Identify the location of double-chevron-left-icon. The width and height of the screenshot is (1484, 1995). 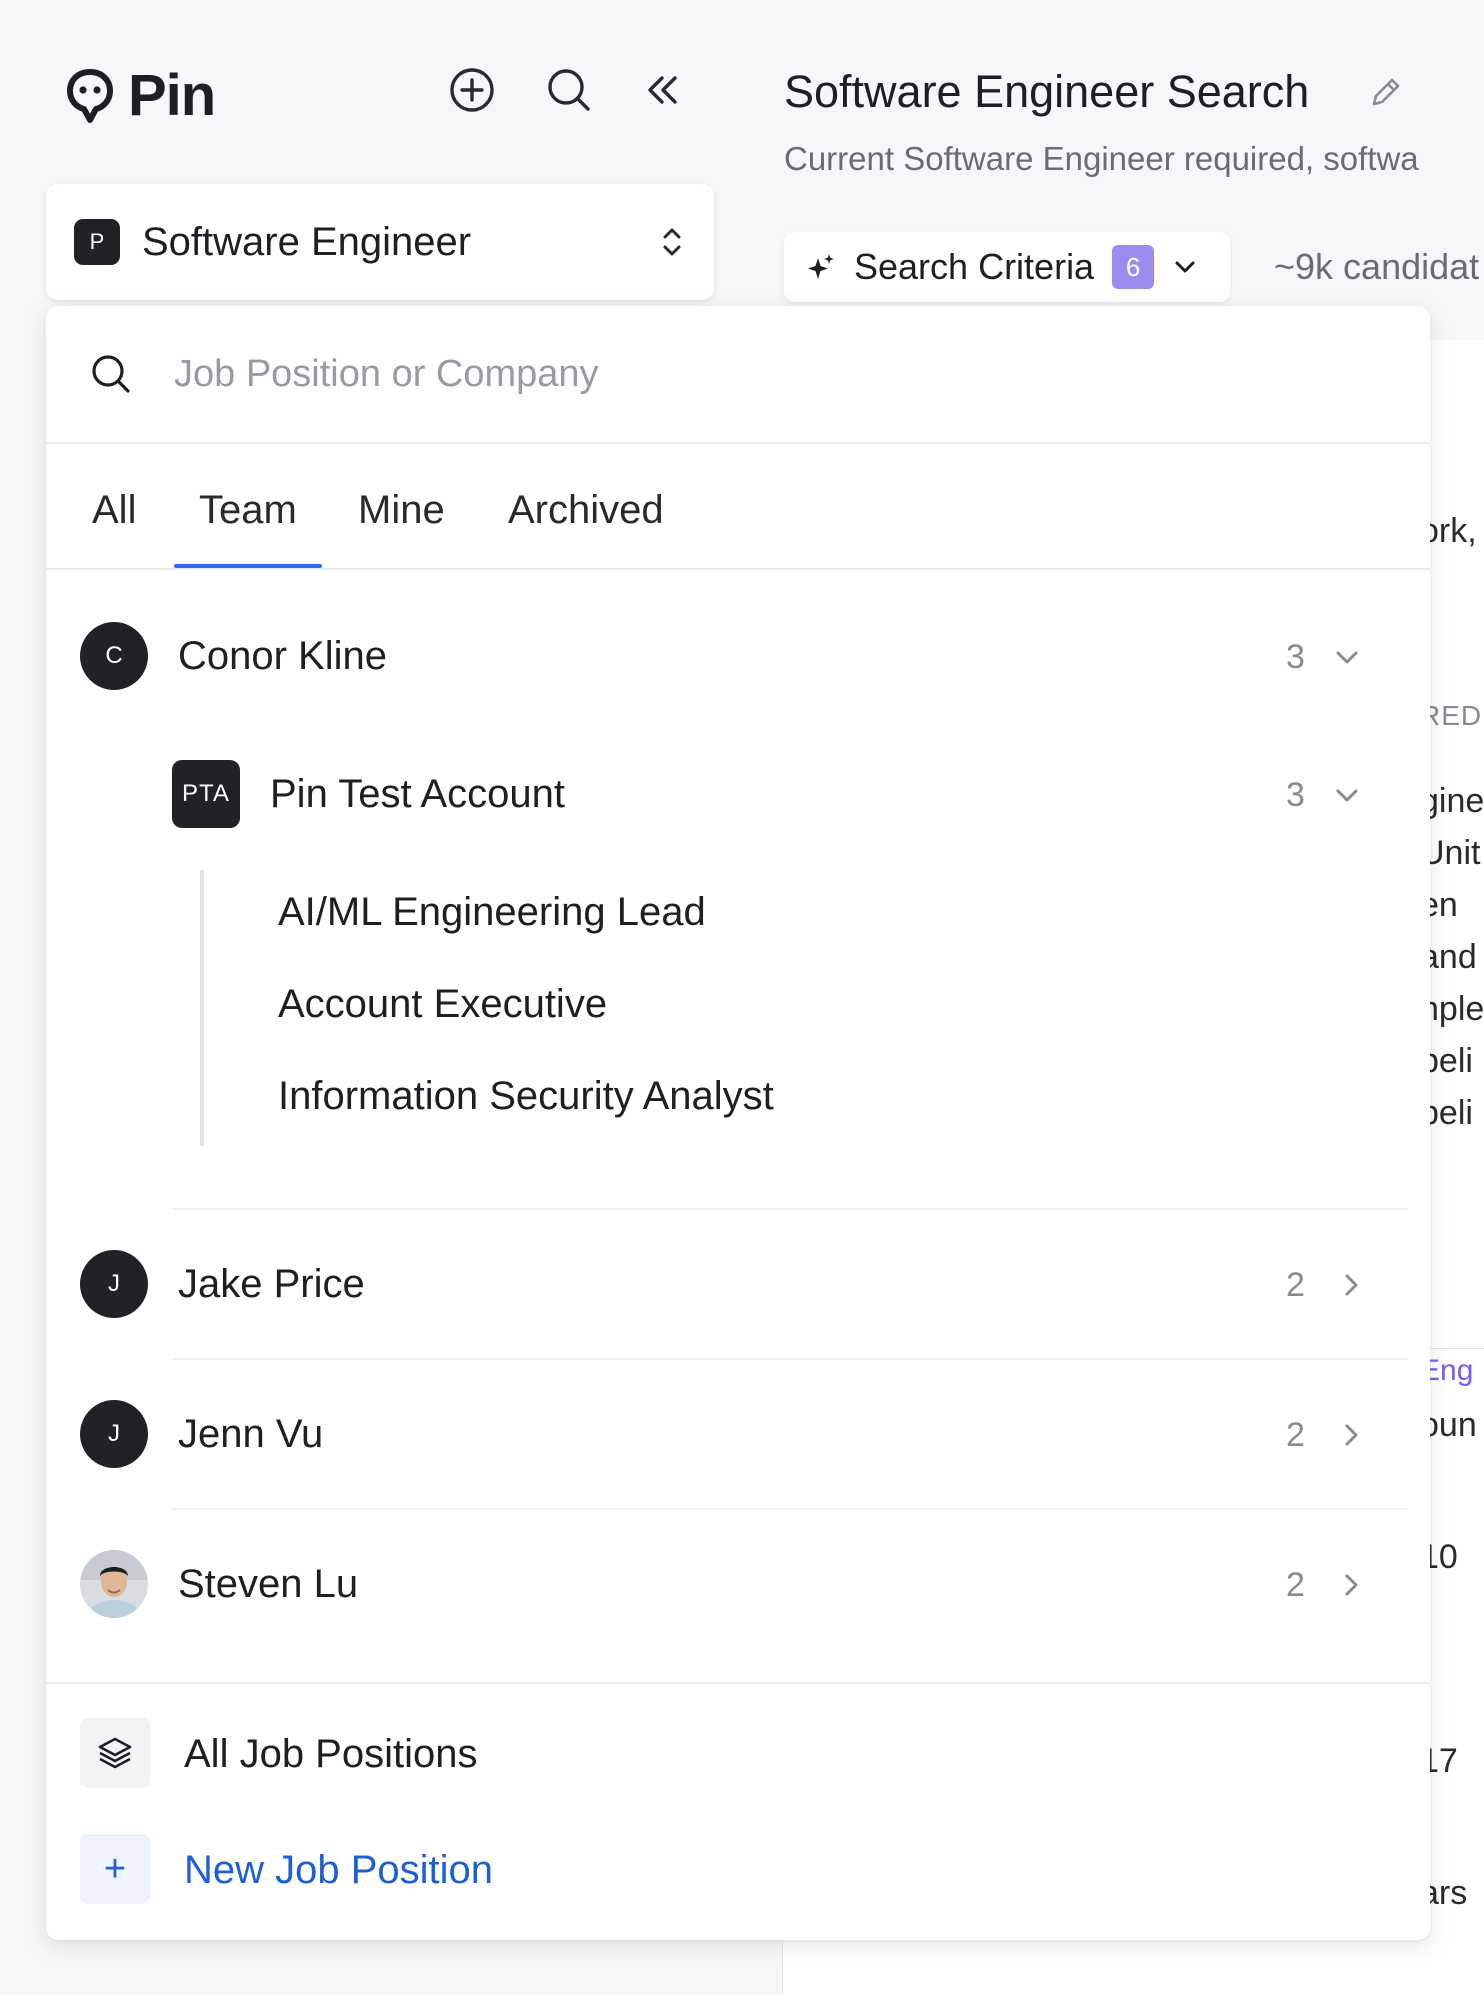
(662, 90).